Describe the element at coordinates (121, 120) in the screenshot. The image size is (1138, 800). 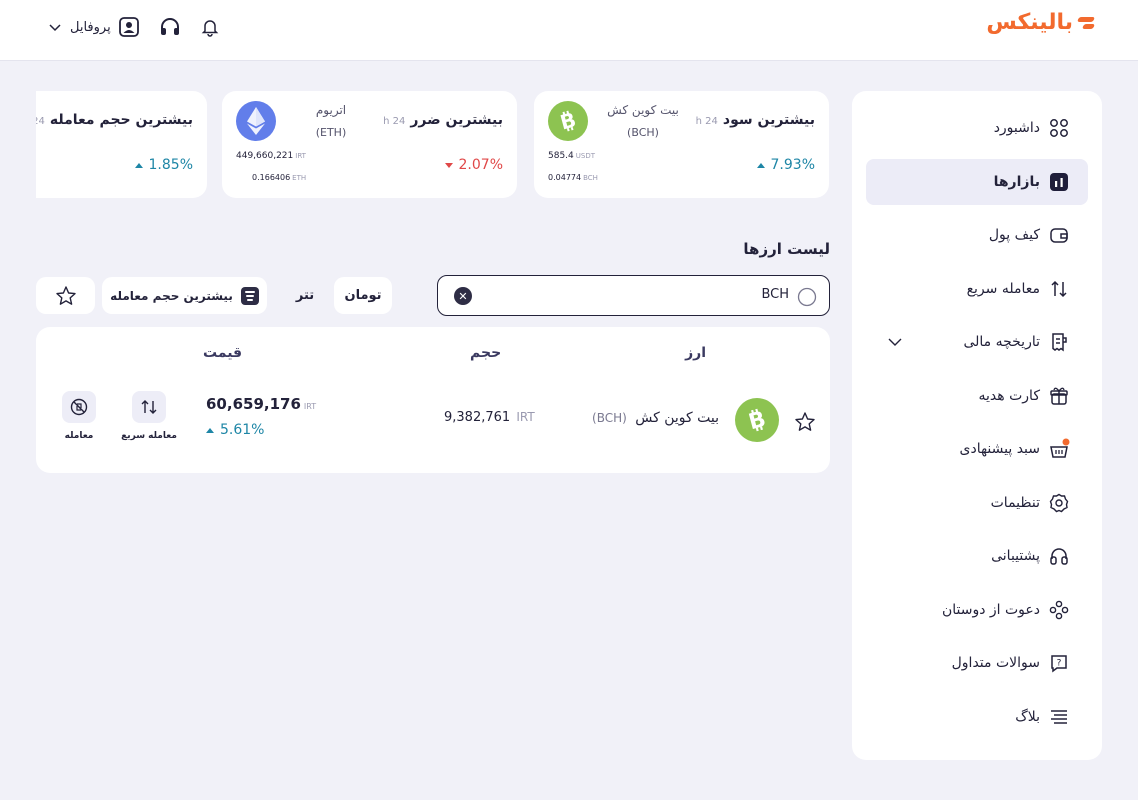
I see `card-title-text: بیشترین حجم معامله` at that location.